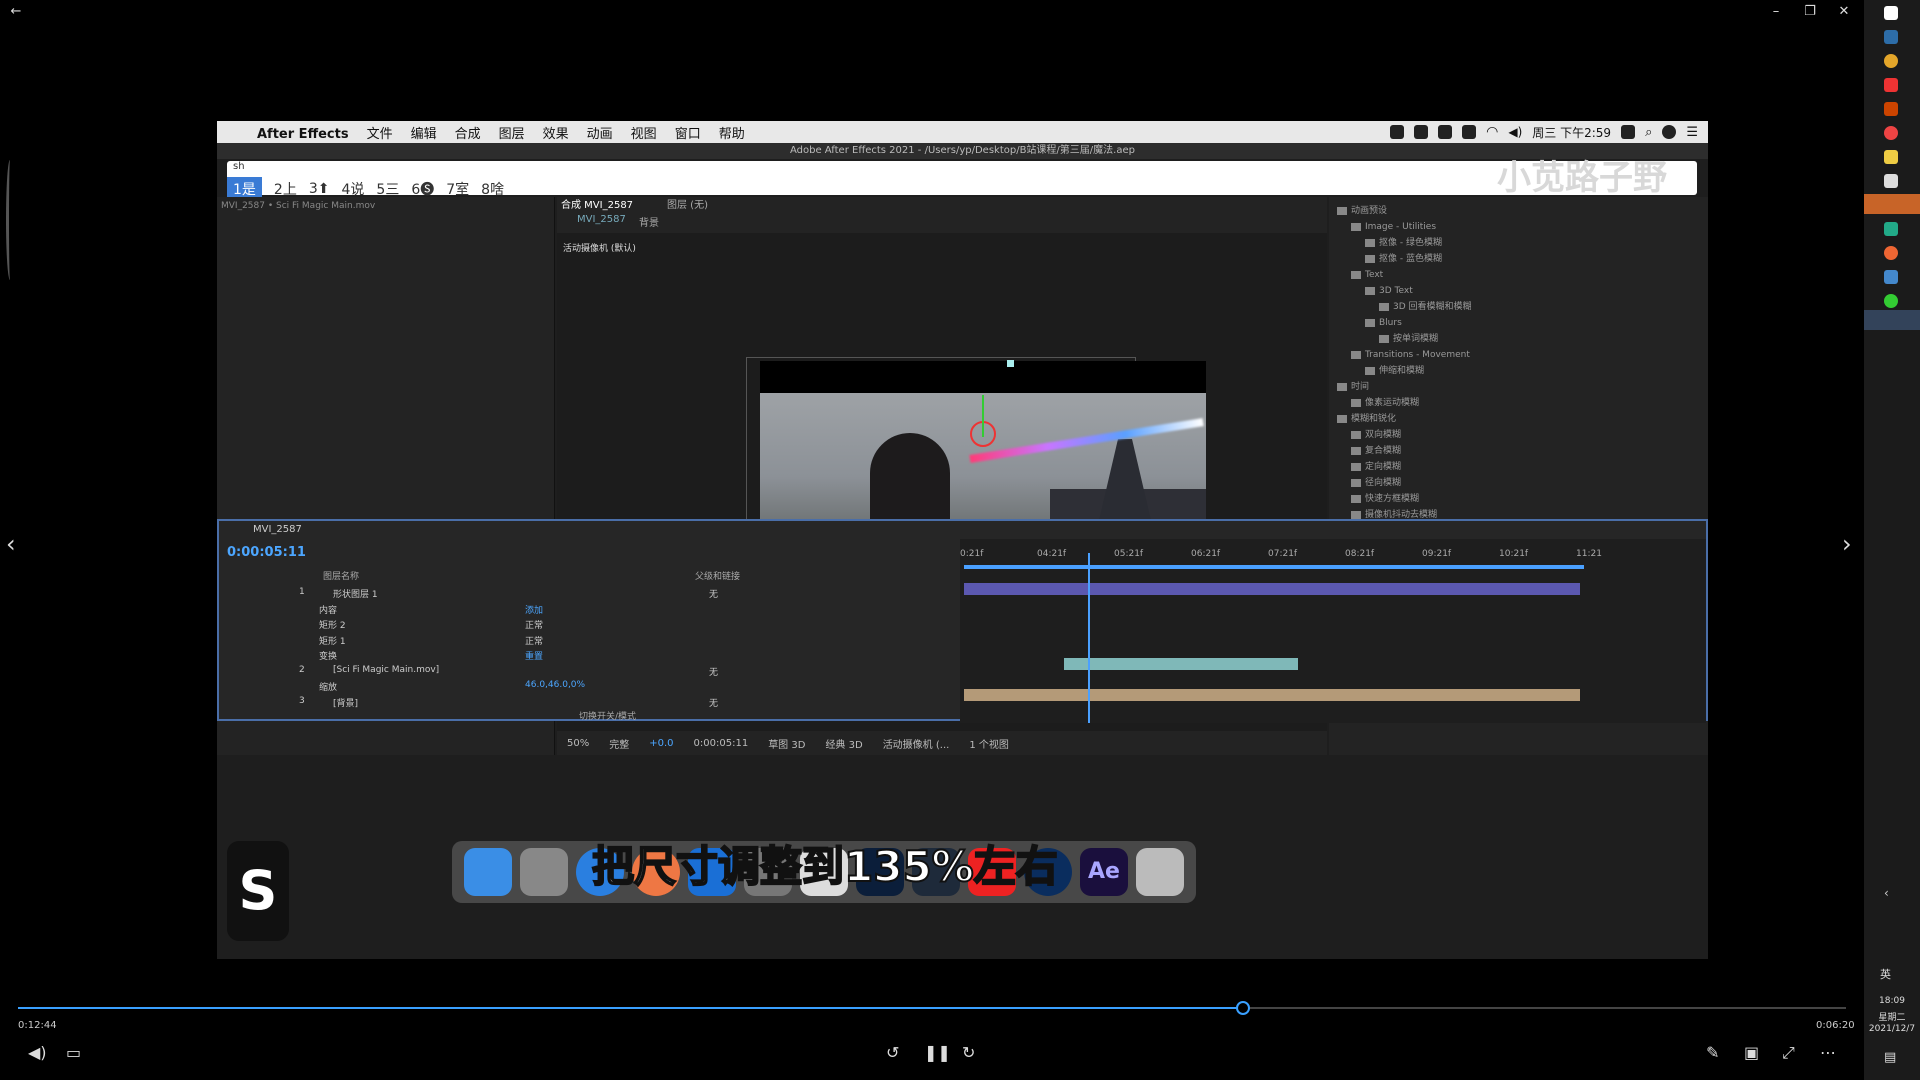 The height and width of the screenshot is (1080, 1920). I want to click on effects-item: 时间, so click(1519, 387).